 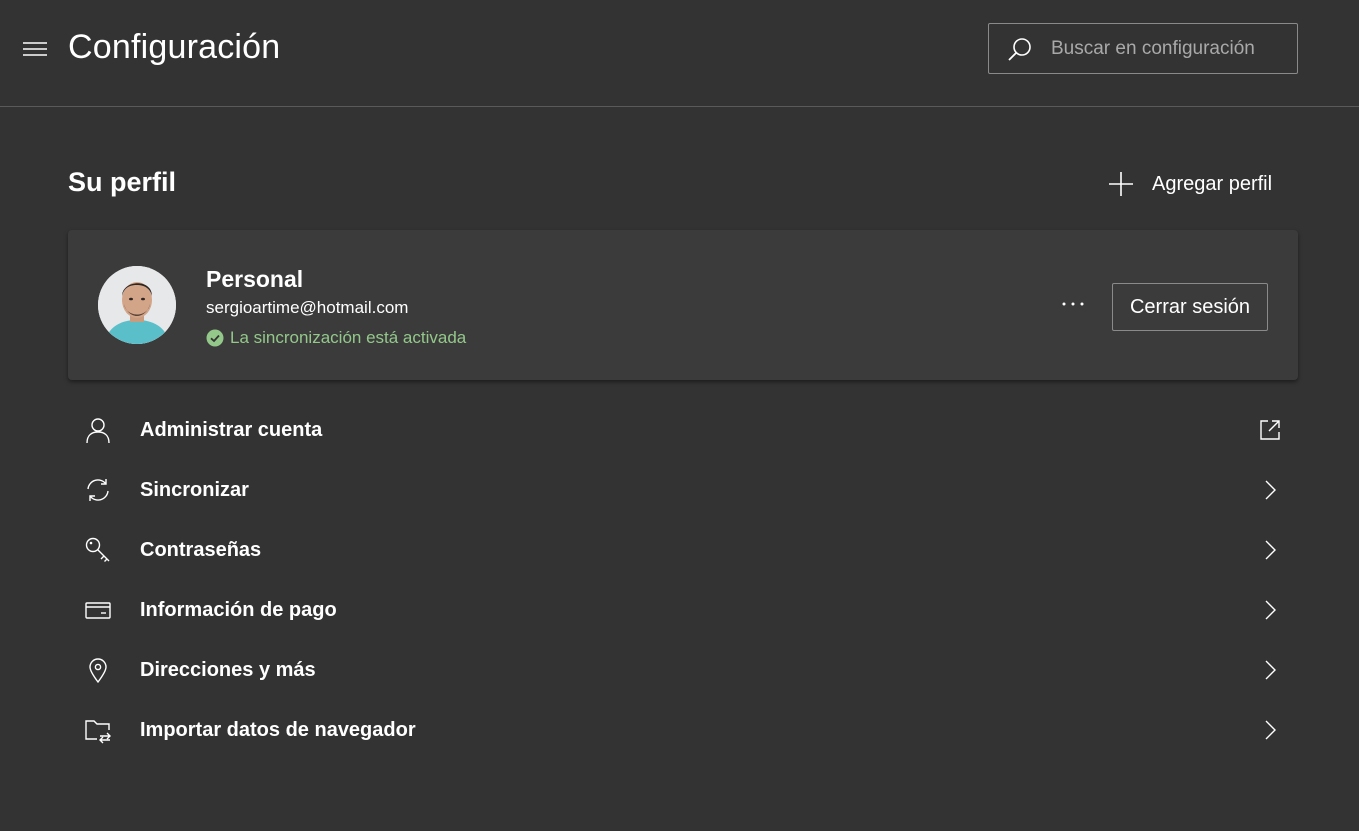 I want to click on sync-status: La sincronización está activada, so click(x=336, y=338).